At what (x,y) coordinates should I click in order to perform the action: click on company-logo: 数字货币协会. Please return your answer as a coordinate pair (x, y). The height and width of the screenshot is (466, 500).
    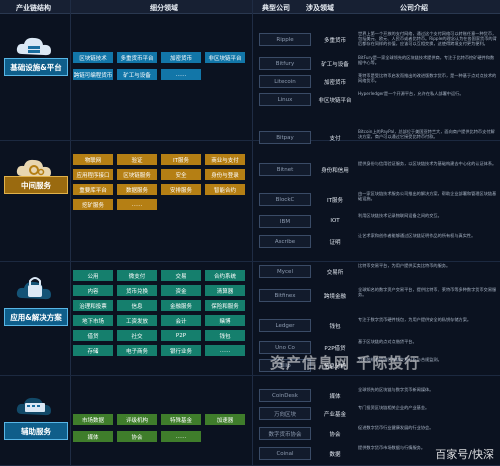
    Looking at the image, I should click on (285, 433).